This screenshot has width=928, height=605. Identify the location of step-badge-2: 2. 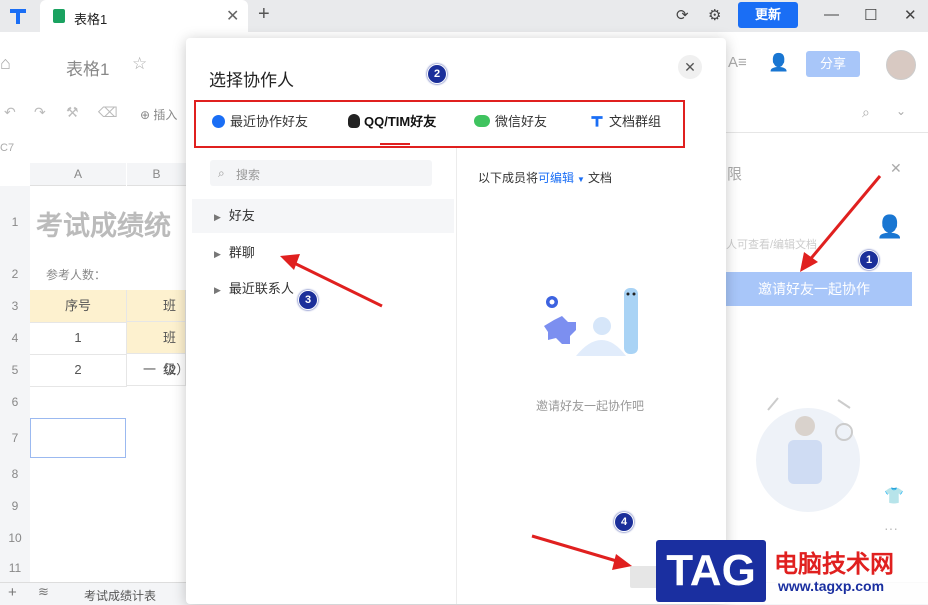
(437, 74).